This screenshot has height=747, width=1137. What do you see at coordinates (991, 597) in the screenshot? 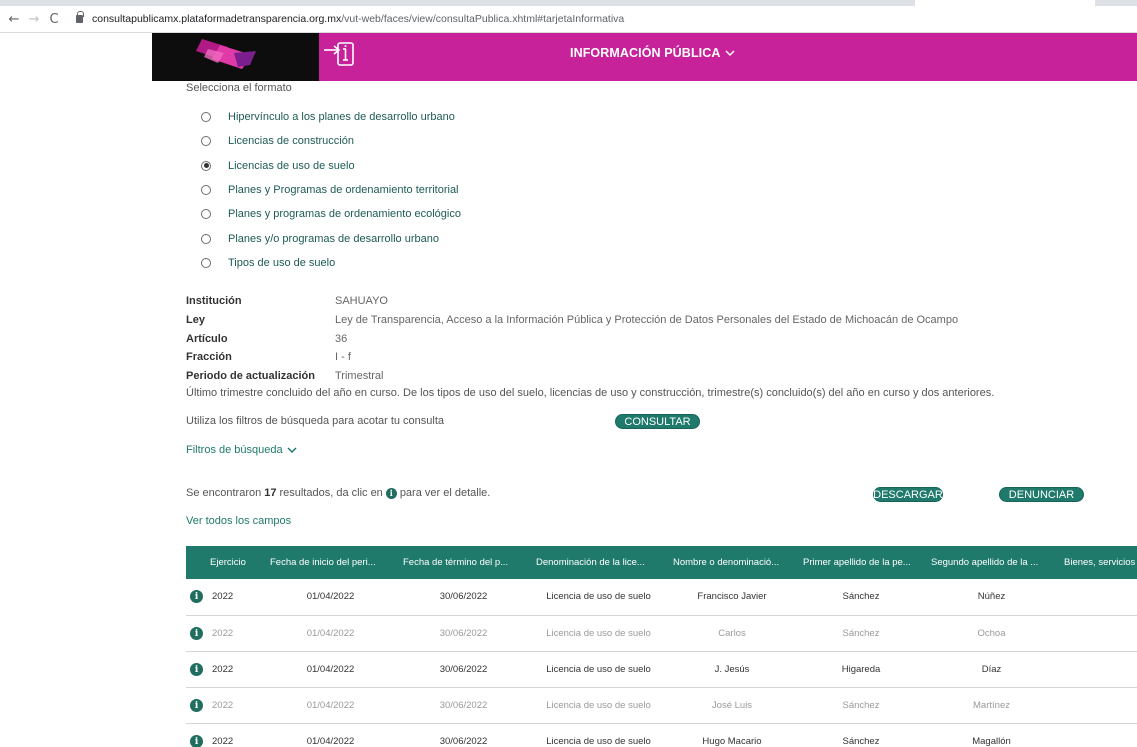
I see `cell-apellido2: Núñez` at bounding box center [991, 597].